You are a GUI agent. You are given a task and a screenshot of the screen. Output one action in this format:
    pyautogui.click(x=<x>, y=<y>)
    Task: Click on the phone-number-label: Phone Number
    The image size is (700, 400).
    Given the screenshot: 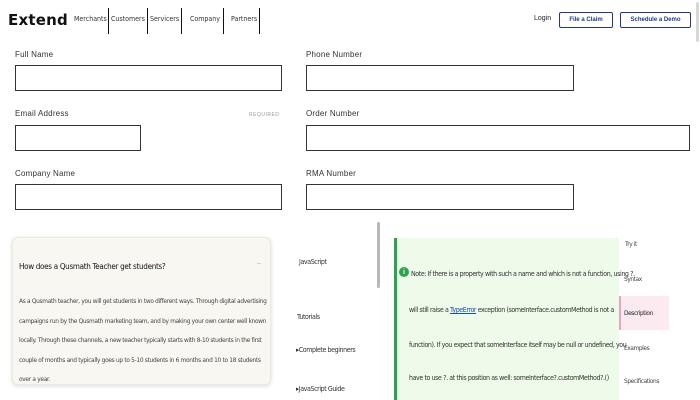 What is the action you would take?
    pyautogui.click(x=334, y=54)
    